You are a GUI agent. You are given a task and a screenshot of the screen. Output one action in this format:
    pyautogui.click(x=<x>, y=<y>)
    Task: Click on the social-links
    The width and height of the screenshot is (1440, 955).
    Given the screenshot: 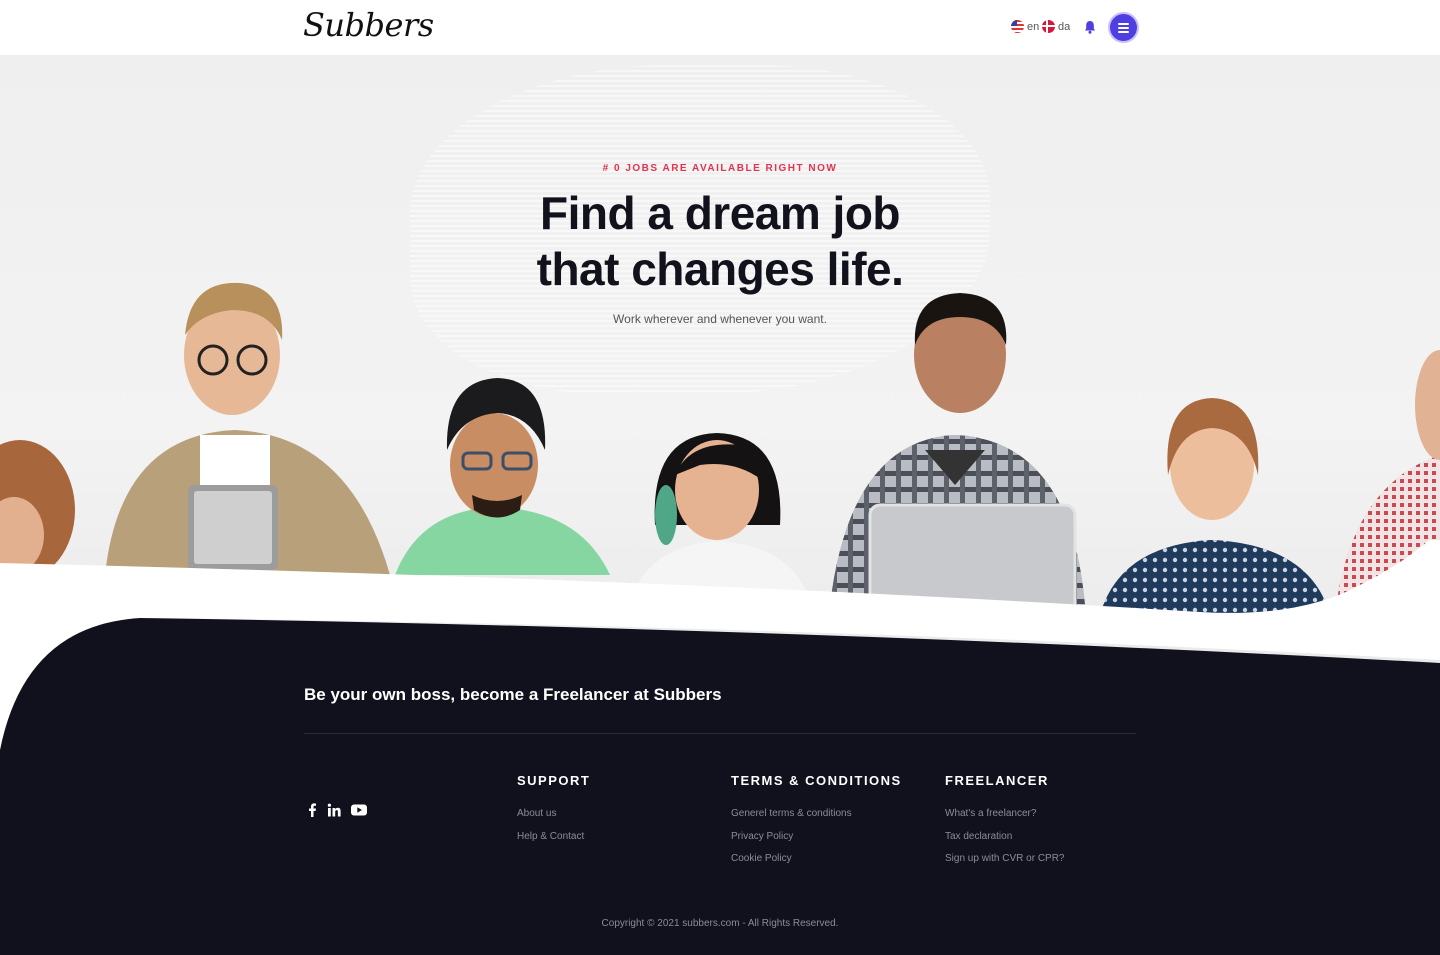 What is the action you would take?
    pyautogui.click(x=337, y=810)
    